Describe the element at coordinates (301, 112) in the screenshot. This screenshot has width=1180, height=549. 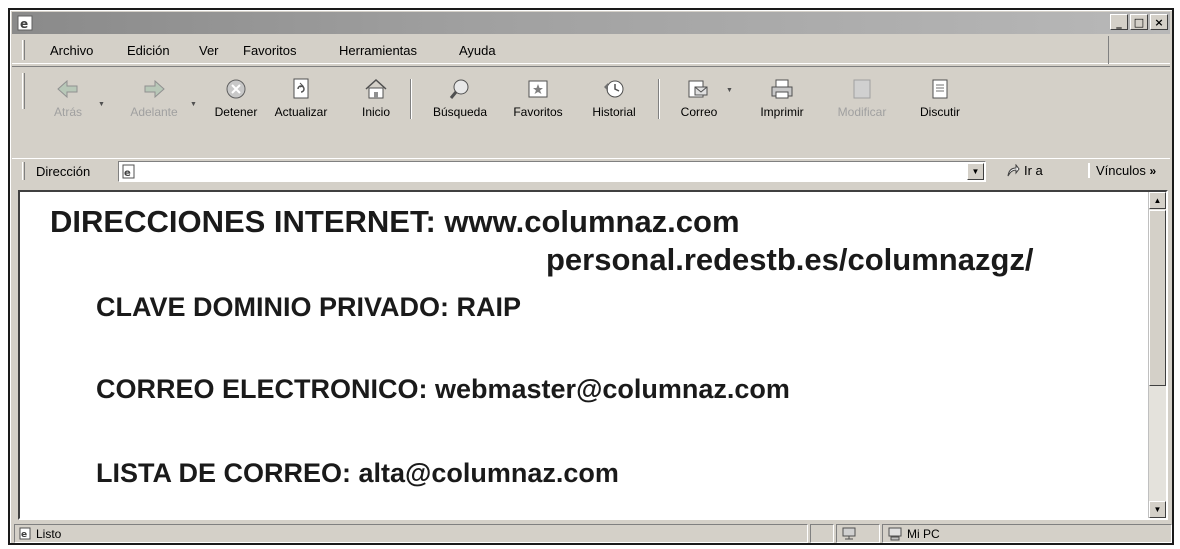
I see `refresh-label: Actualizar` at that location.